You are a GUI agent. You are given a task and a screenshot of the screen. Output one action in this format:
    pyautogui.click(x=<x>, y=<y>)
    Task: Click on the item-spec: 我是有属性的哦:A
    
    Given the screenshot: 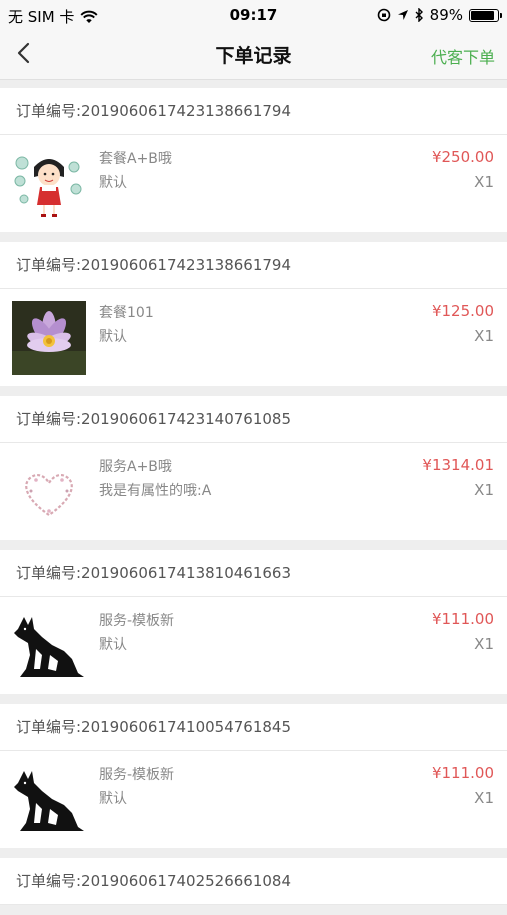 What is the action you would take?
    pyautogui.click(x=155, y=491)
    